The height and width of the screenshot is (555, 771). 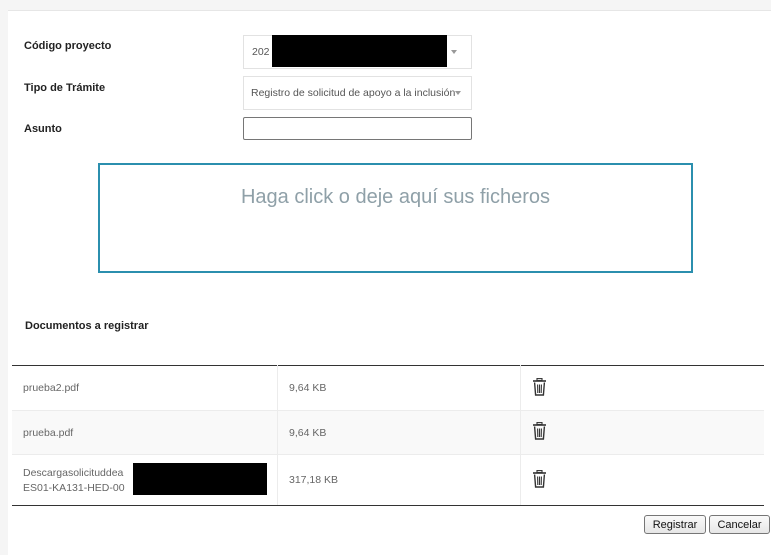 I want to click on cancelar-button: Cancelar, so click(x=739, y=524).